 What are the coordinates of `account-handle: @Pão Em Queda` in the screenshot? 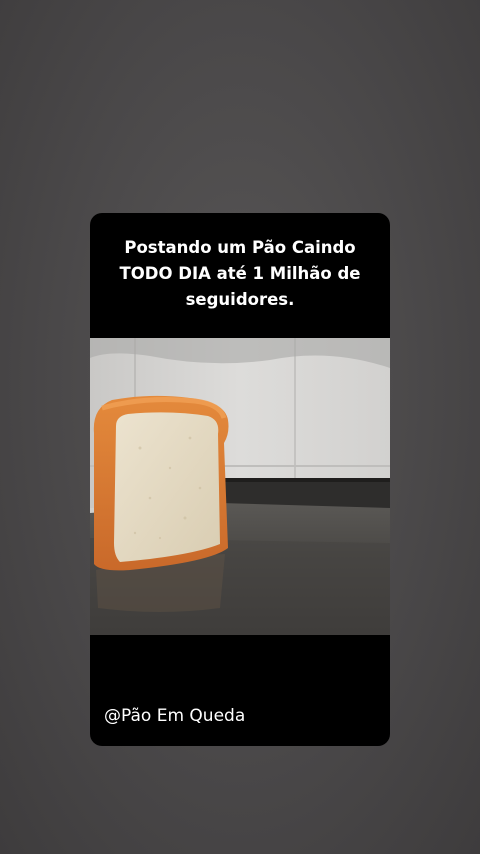 It's located at (174, 716).